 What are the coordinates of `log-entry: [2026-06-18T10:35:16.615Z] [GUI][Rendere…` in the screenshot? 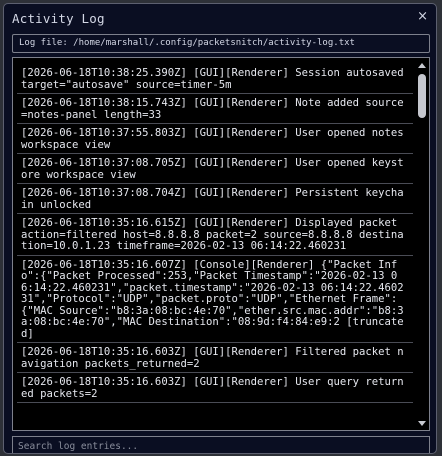 It's located at (215, 235).